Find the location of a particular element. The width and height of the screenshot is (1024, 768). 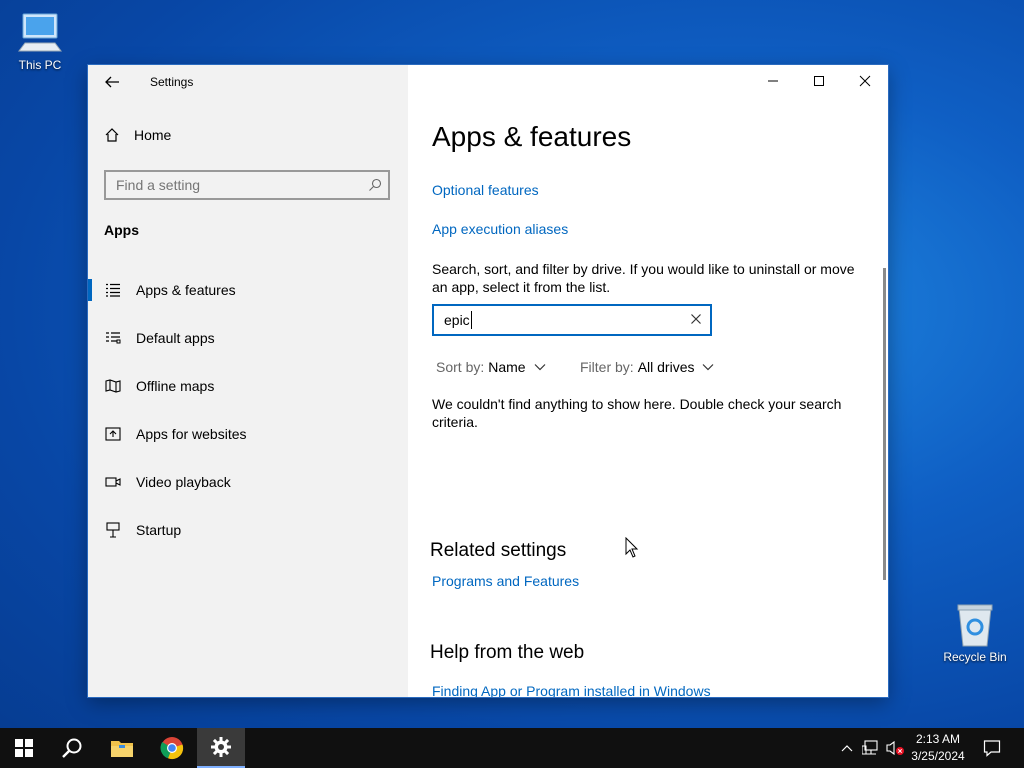

section-title-apps: Apps is located at coordinates (121, 230).